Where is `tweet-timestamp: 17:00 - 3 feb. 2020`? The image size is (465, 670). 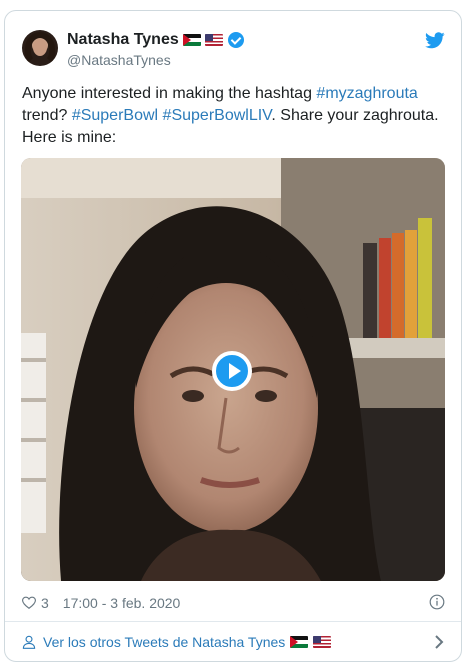
tweet-timestamp: 17:00 - 3 feb. 2020 is located at coordinates (122, 603).